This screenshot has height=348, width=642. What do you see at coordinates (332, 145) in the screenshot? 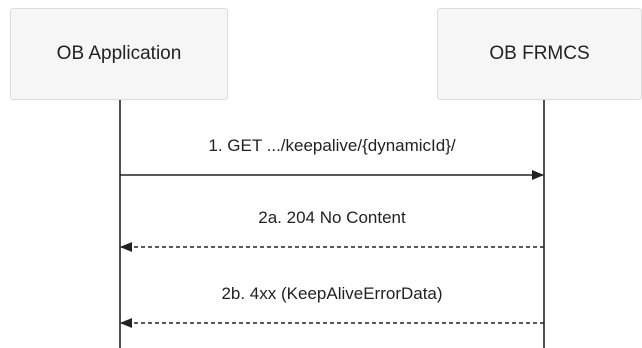
I see `message-label-1: 1. GET .../keepalive/{dynamicId}/` at bounding box center [332, 145].